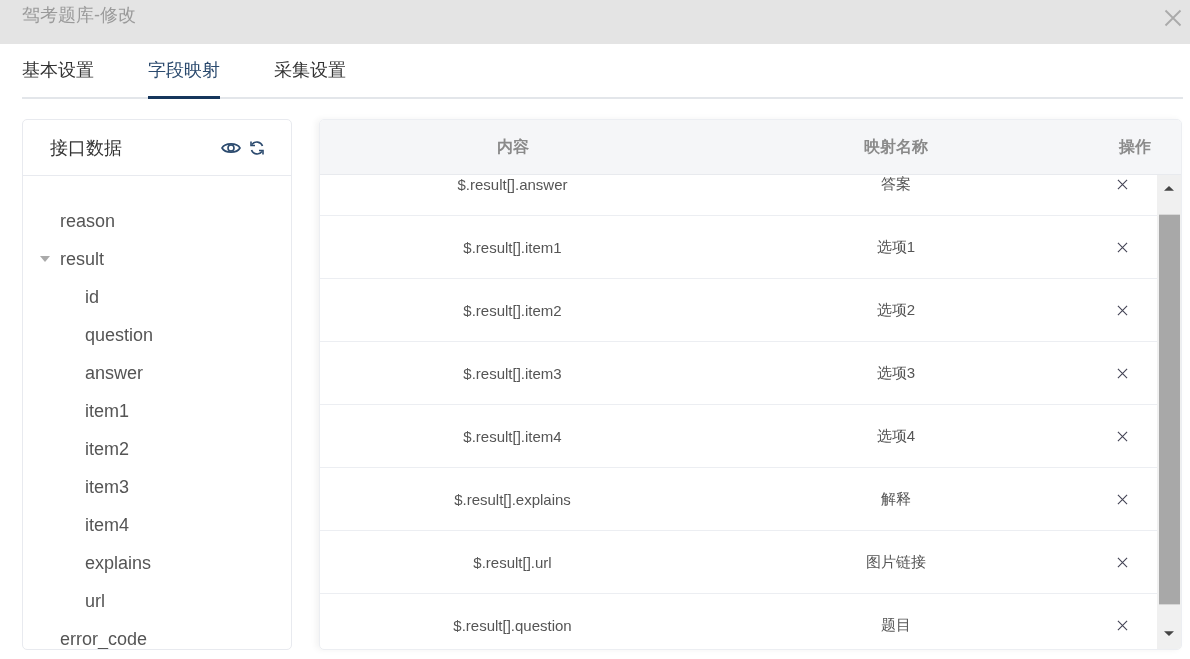  I want to click on tree-item: url, so click(95, 601).